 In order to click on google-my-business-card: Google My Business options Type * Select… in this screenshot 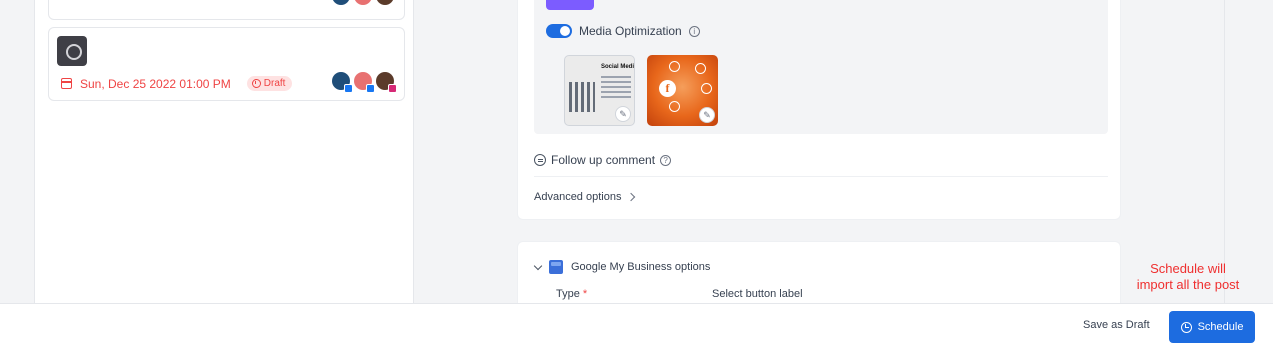, I will do `click(819, 272)`.